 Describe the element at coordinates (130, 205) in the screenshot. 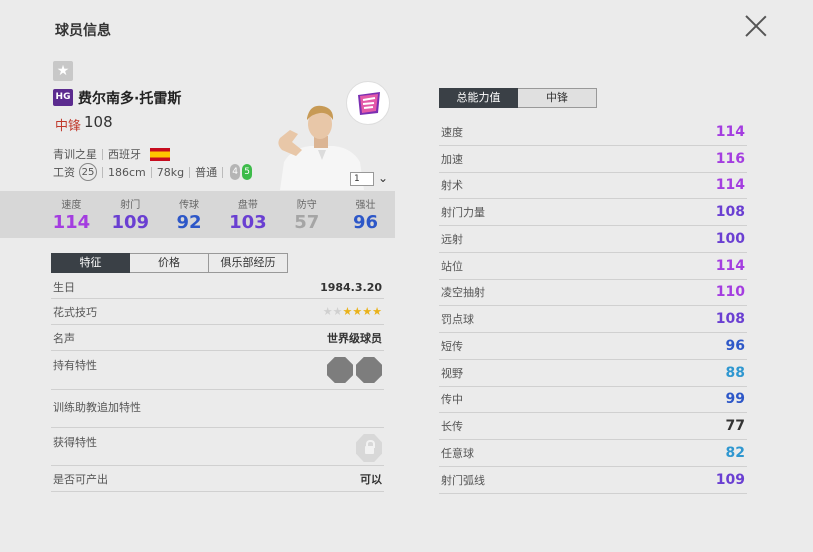

I see `summary-stat-label: 射门` at that location.